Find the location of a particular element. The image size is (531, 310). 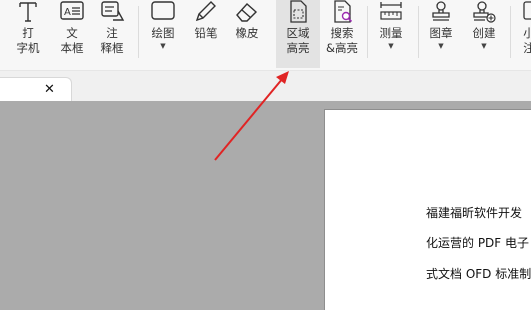

search-highlight-button: 搜索 &高亮 is located at coordinates (342, 34).